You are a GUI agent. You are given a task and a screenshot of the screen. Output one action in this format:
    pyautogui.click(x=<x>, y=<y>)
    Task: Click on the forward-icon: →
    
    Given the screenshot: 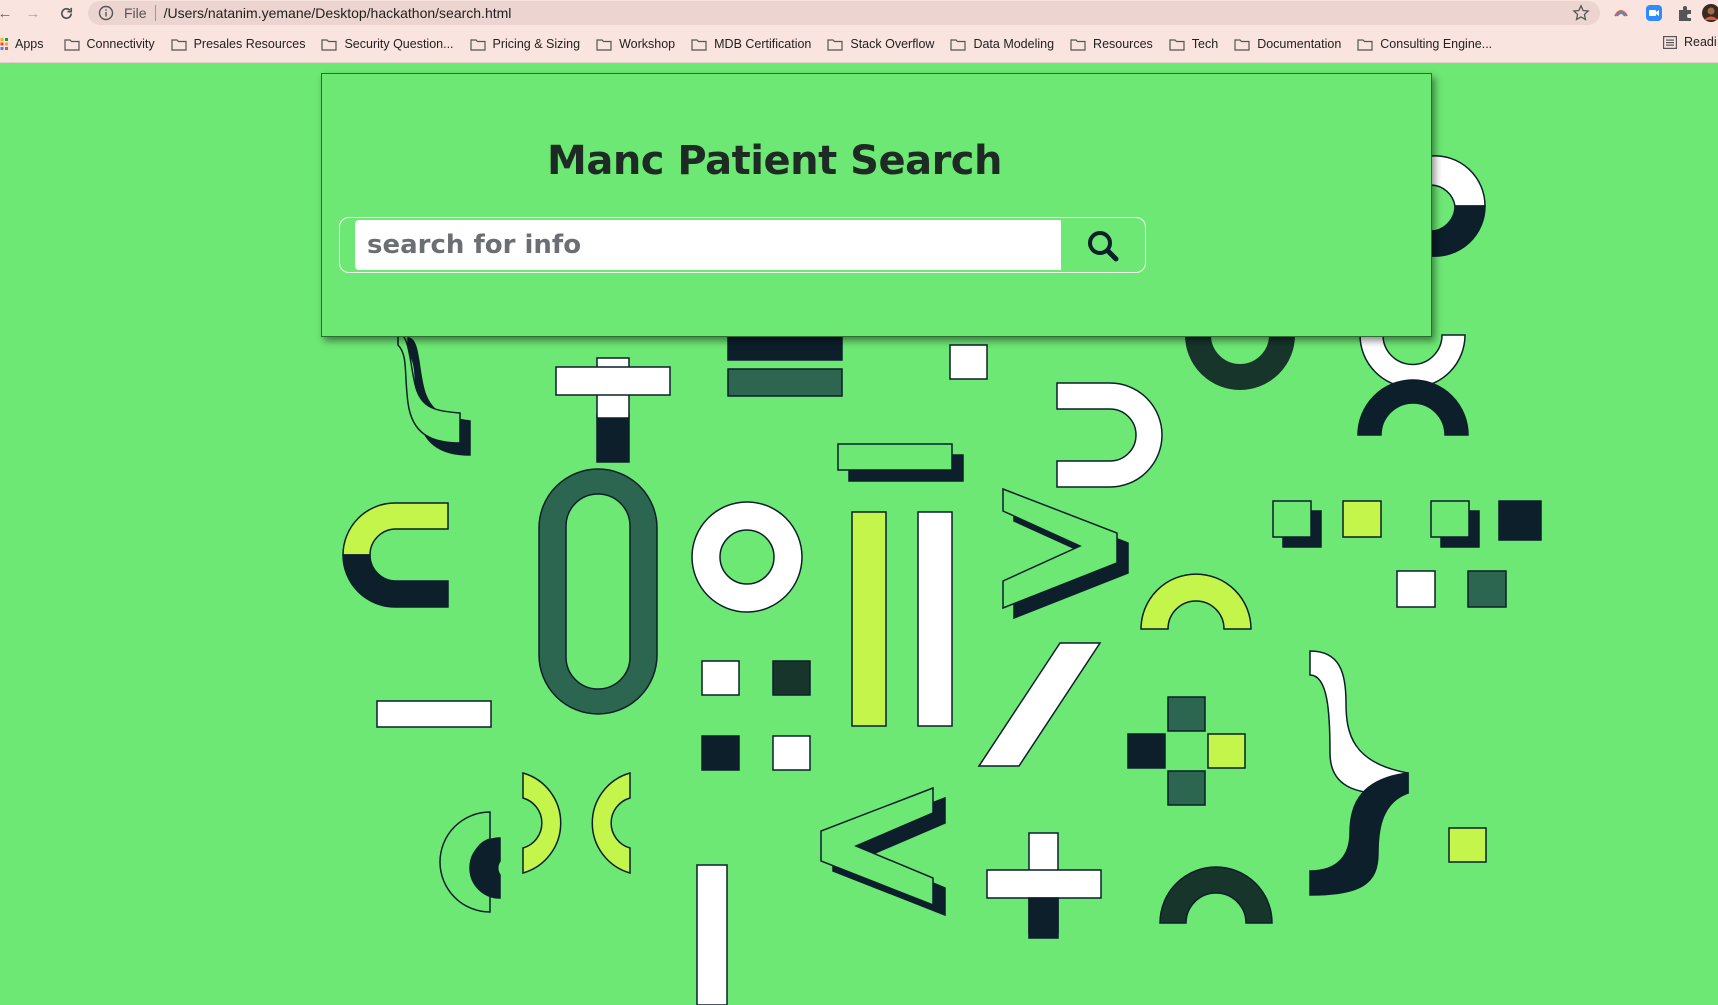 What is the action you would take?
    pyautogui.click(x=33, y=13)
    